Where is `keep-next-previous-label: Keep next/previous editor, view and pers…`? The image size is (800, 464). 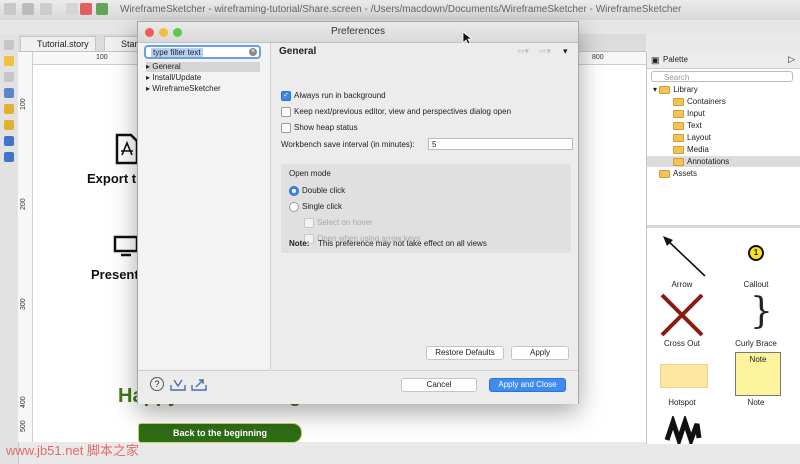
keep-next-previous-label: Keep next/previous editor, view and pers… is located at coordinates (403, 111).